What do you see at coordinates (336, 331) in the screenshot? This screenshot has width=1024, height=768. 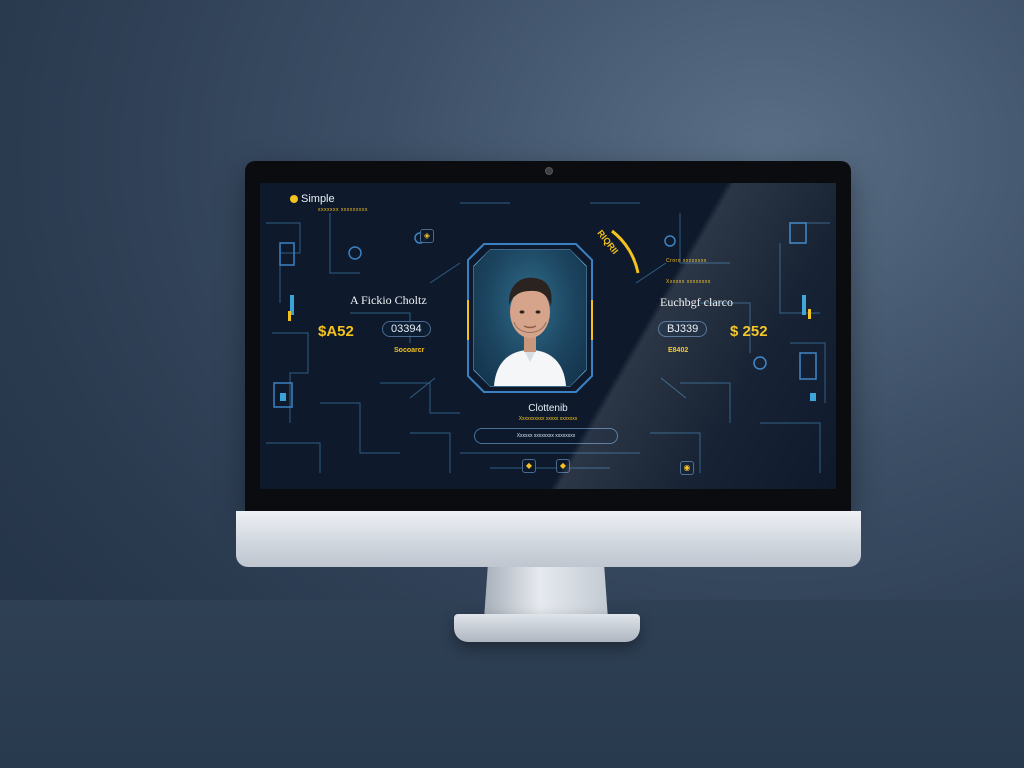 I see `left-price: $A52` at bounding box center [336, 331].